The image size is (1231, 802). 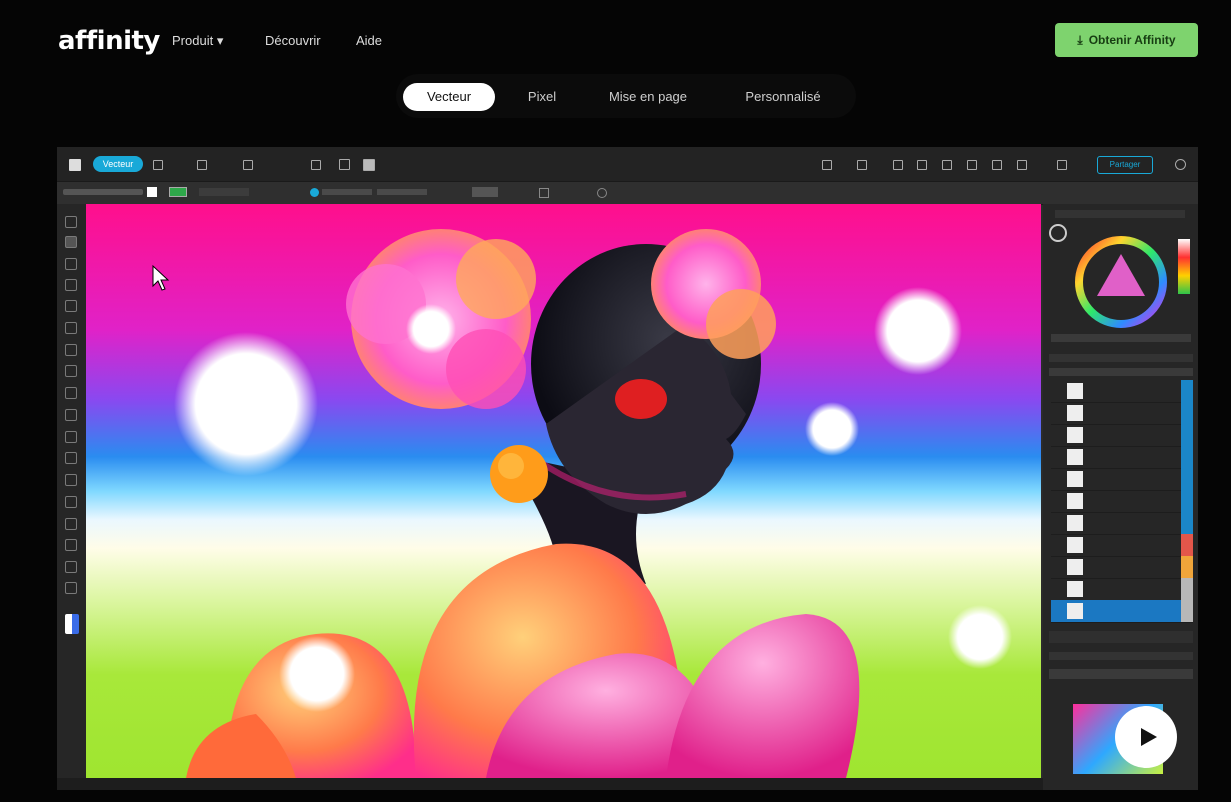 I want to click on settings-icon, so click(x=602, y=193).